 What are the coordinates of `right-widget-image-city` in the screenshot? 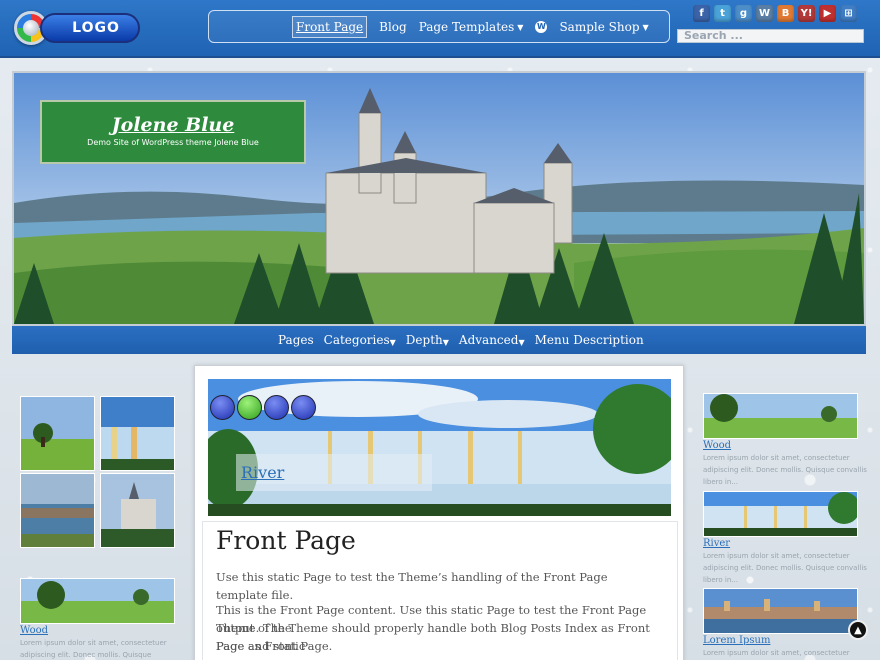 It's located at (780, 611).